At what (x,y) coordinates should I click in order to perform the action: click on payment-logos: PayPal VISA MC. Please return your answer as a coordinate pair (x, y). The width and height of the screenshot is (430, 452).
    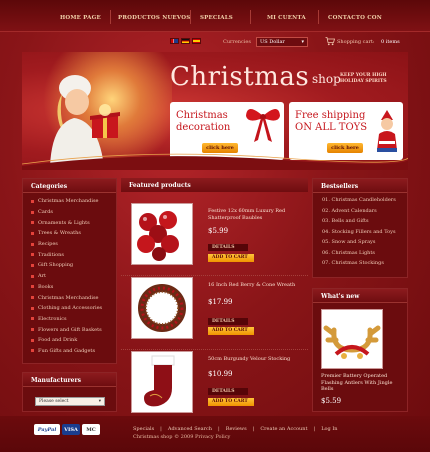
    Looking at the image, I should click on (67, 429).